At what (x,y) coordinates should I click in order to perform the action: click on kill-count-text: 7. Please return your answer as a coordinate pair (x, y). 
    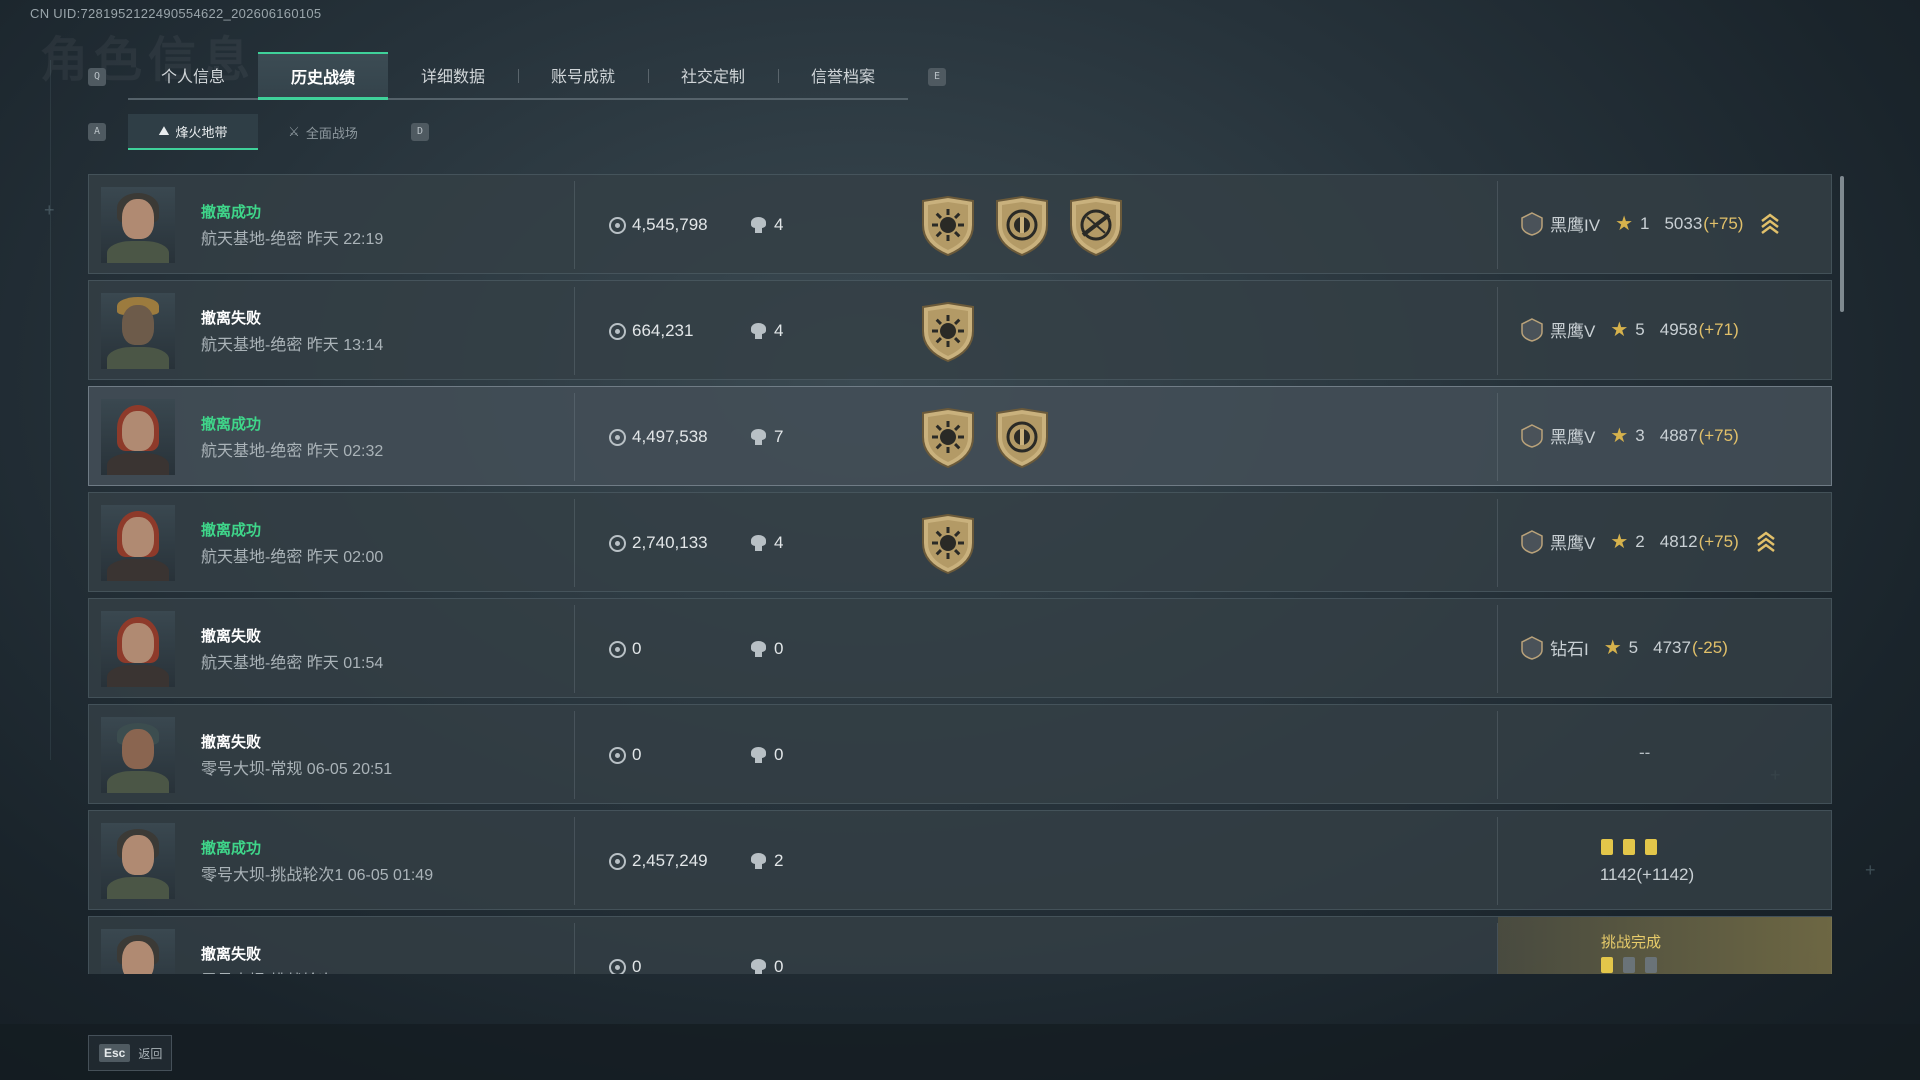
    Looking at the image, I should click on (779, 436).